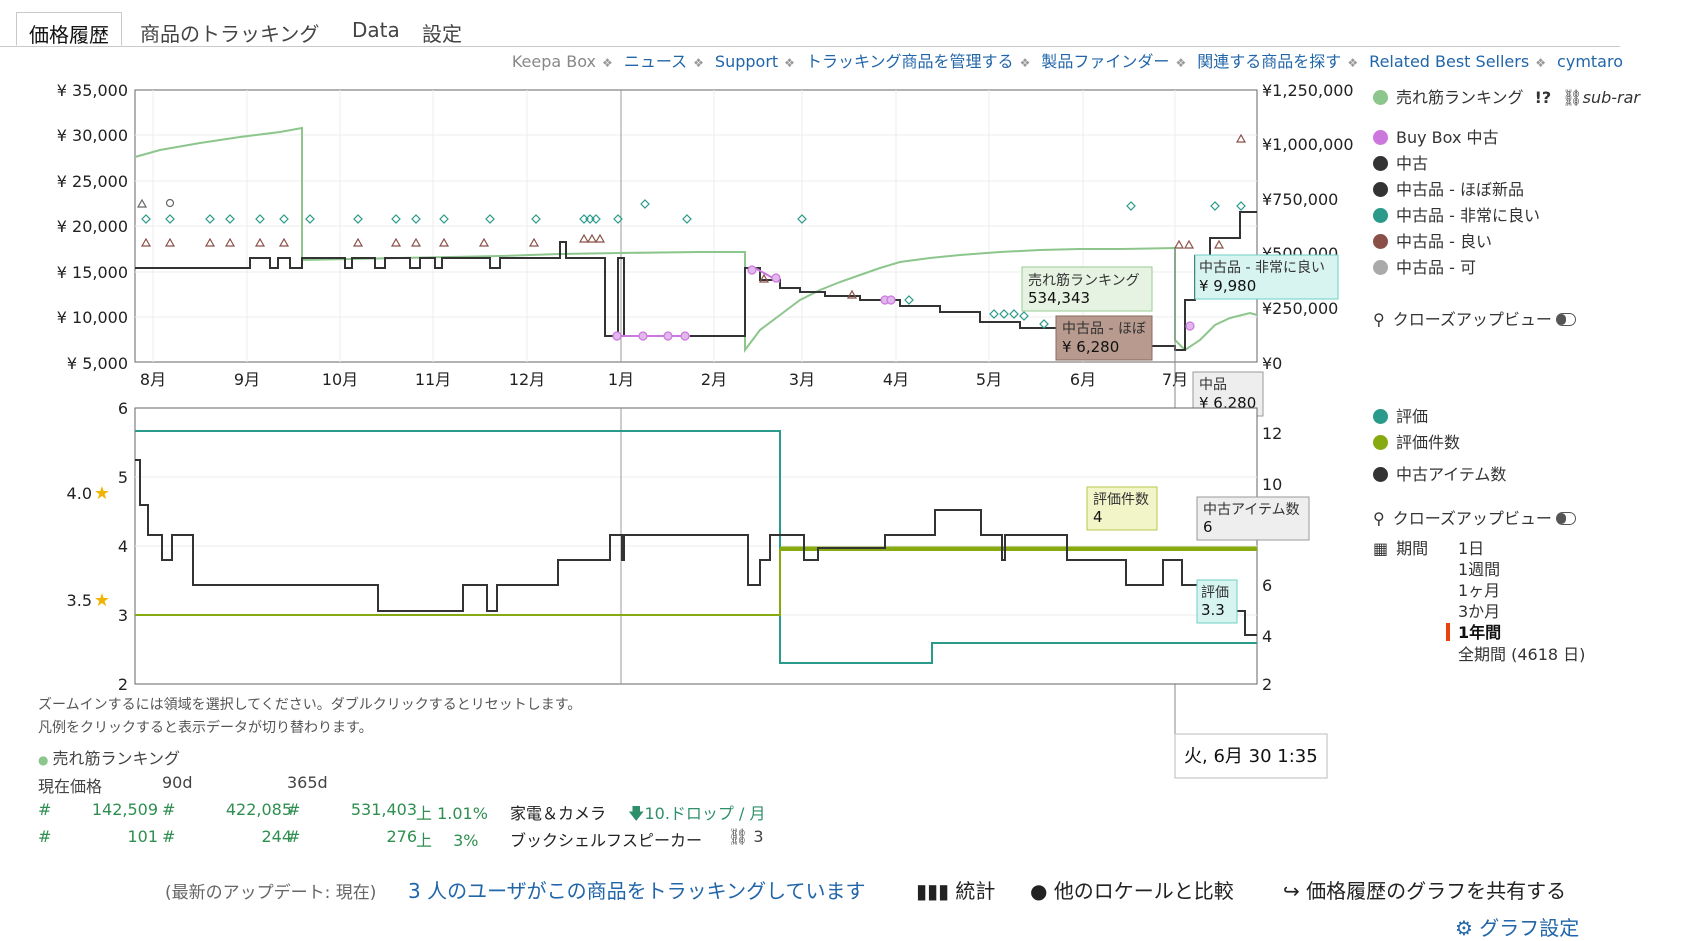 This screenshot has height=941, width=1693. I want to click on svg-text: ¥ 6,280, so click(1090, 347).